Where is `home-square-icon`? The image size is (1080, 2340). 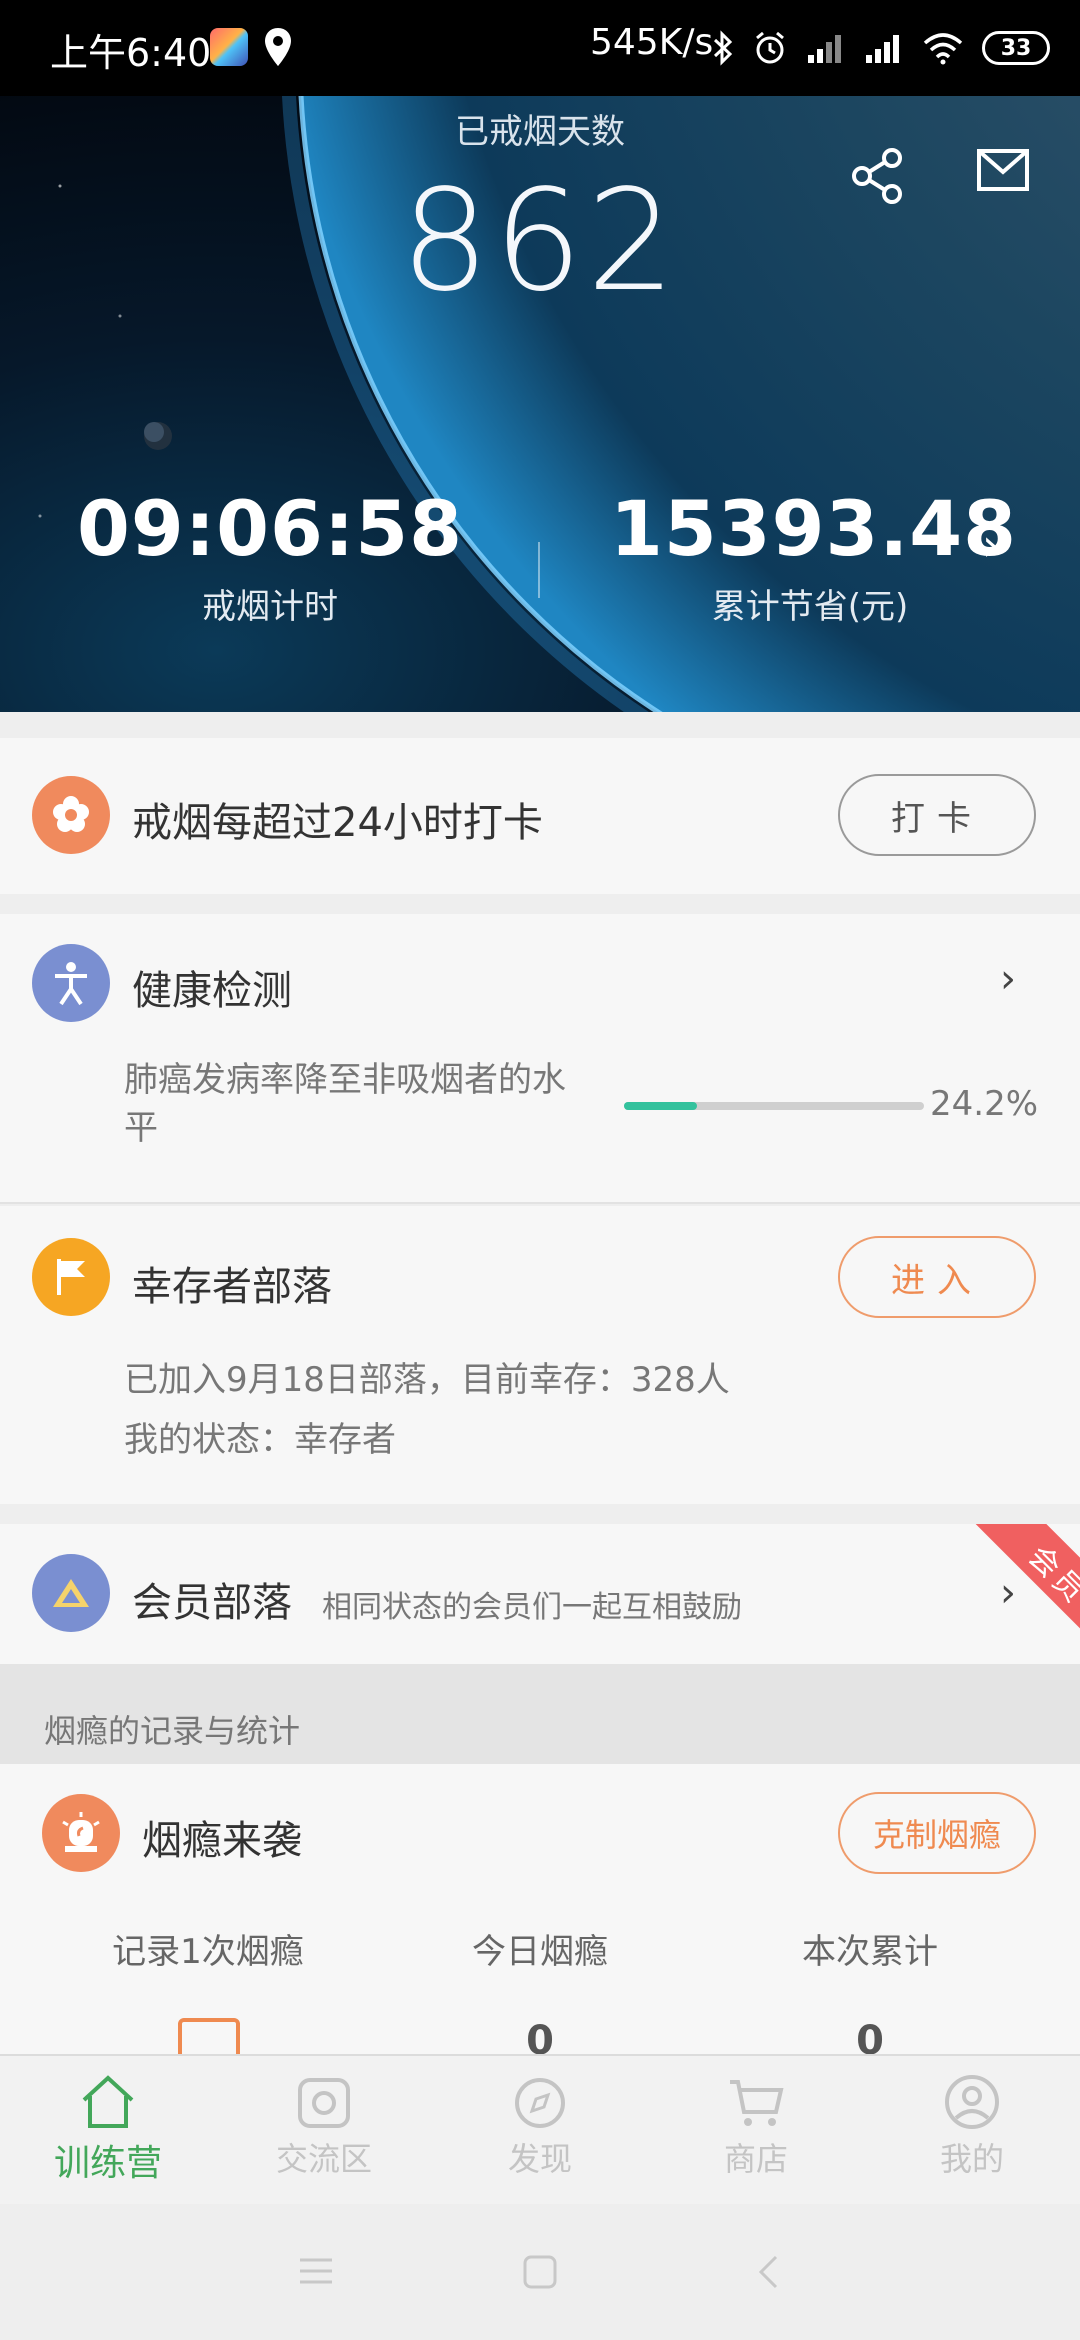
home-square-icon is located at coordinates (540, 2272).